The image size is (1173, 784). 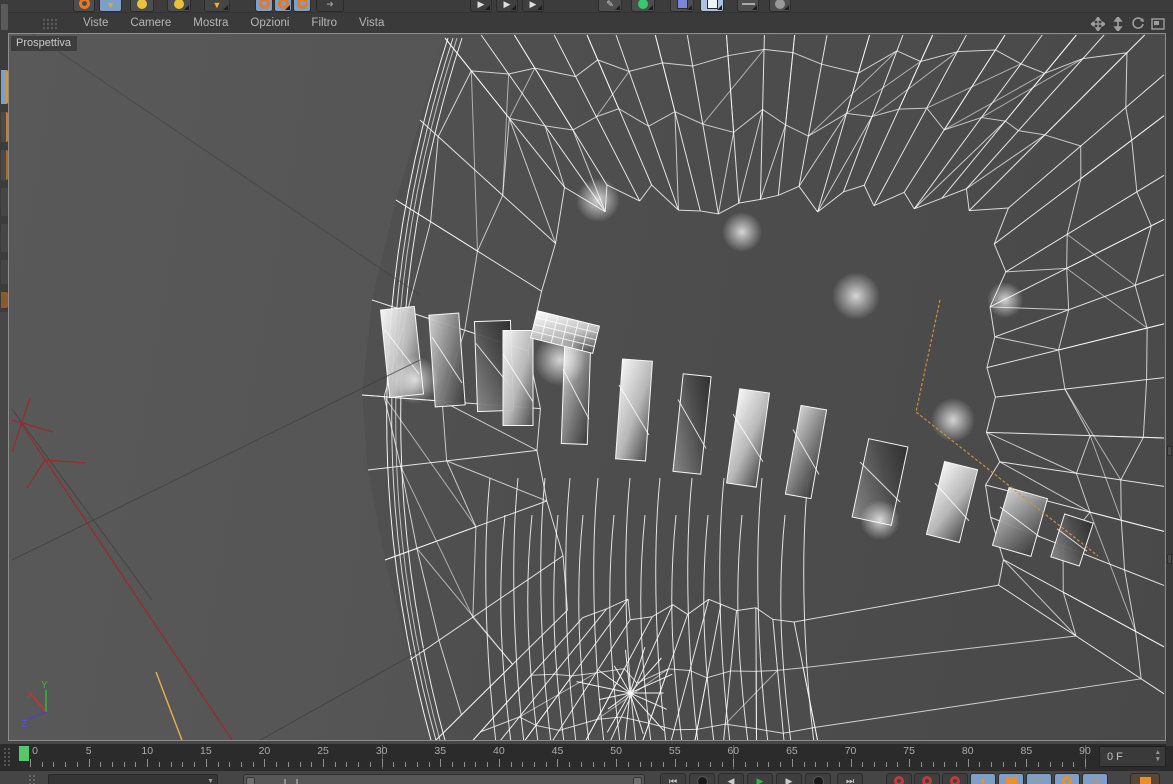 I want to click on undo-icon, so click(x=84, y=6).